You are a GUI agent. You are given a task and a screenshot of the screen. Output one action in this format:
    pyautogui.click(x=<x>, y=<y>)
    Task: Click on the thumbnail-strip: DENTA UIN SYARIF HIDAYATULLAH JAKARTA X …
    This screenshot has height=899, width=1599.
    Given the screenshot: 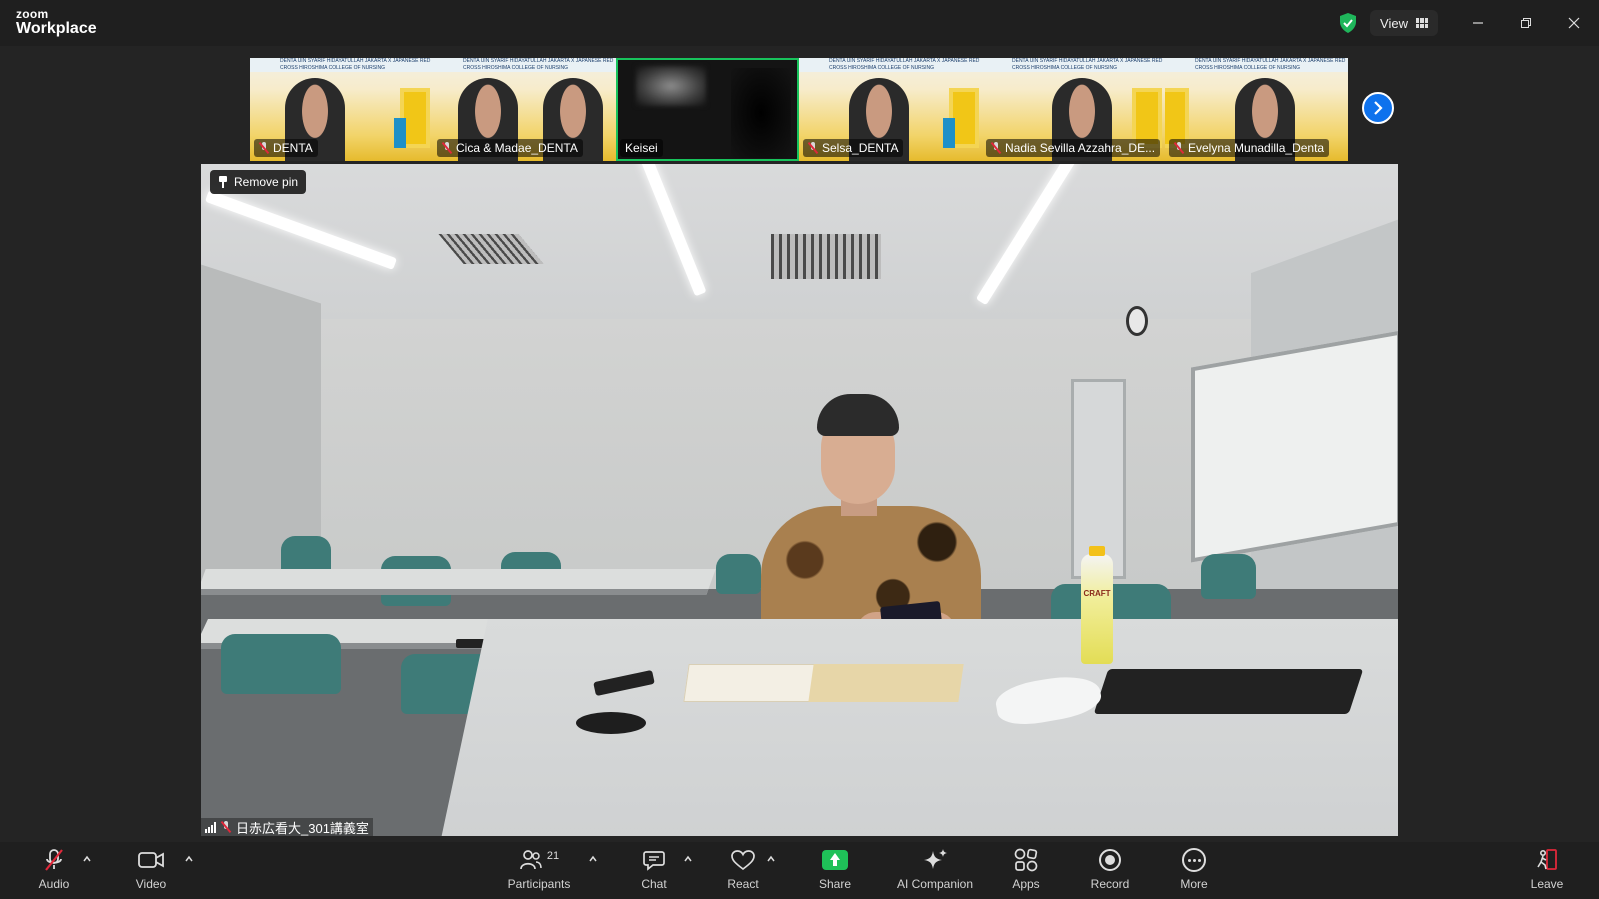 What is the action you would take?
    pyautogui.click(x=800, y=109)
    